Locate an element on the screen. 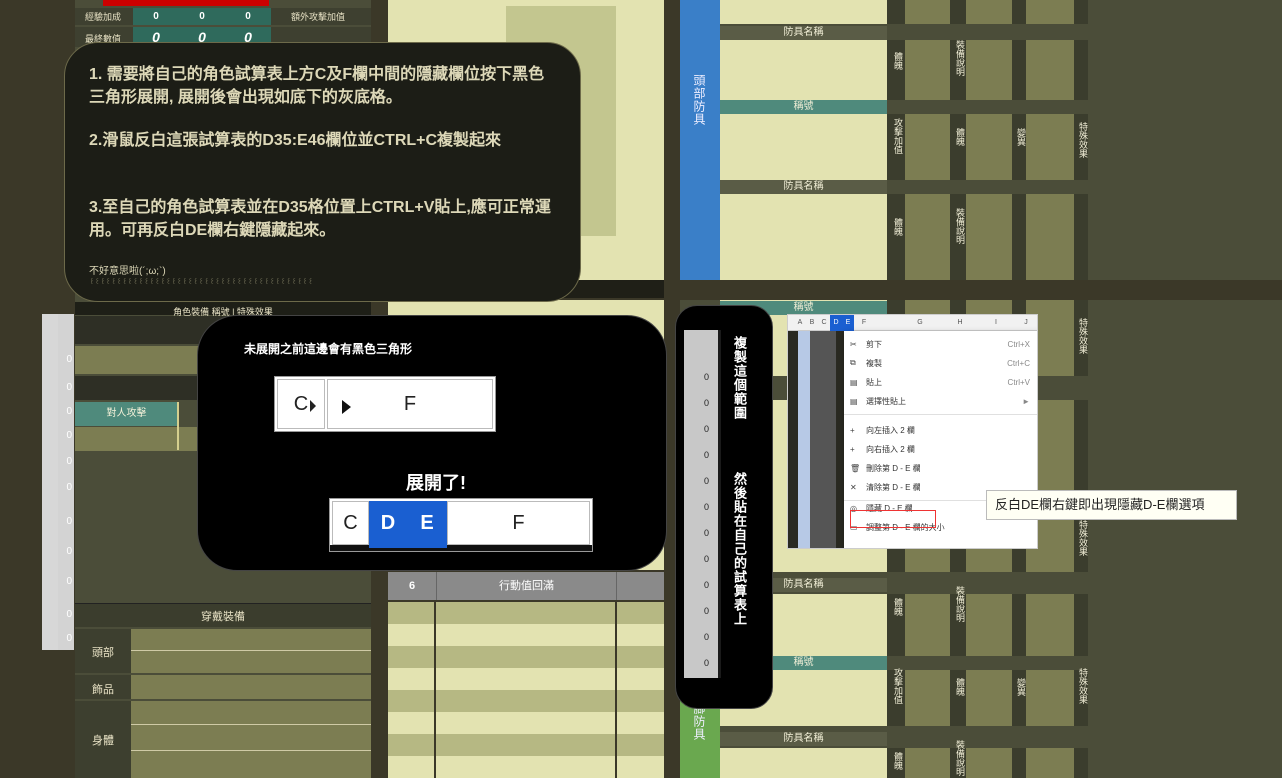 Image resolution: width=1282 pixels, height=778 pixels. apology-text: 不好意思啦(´;ω;`) is located at coordinates (127, 271).